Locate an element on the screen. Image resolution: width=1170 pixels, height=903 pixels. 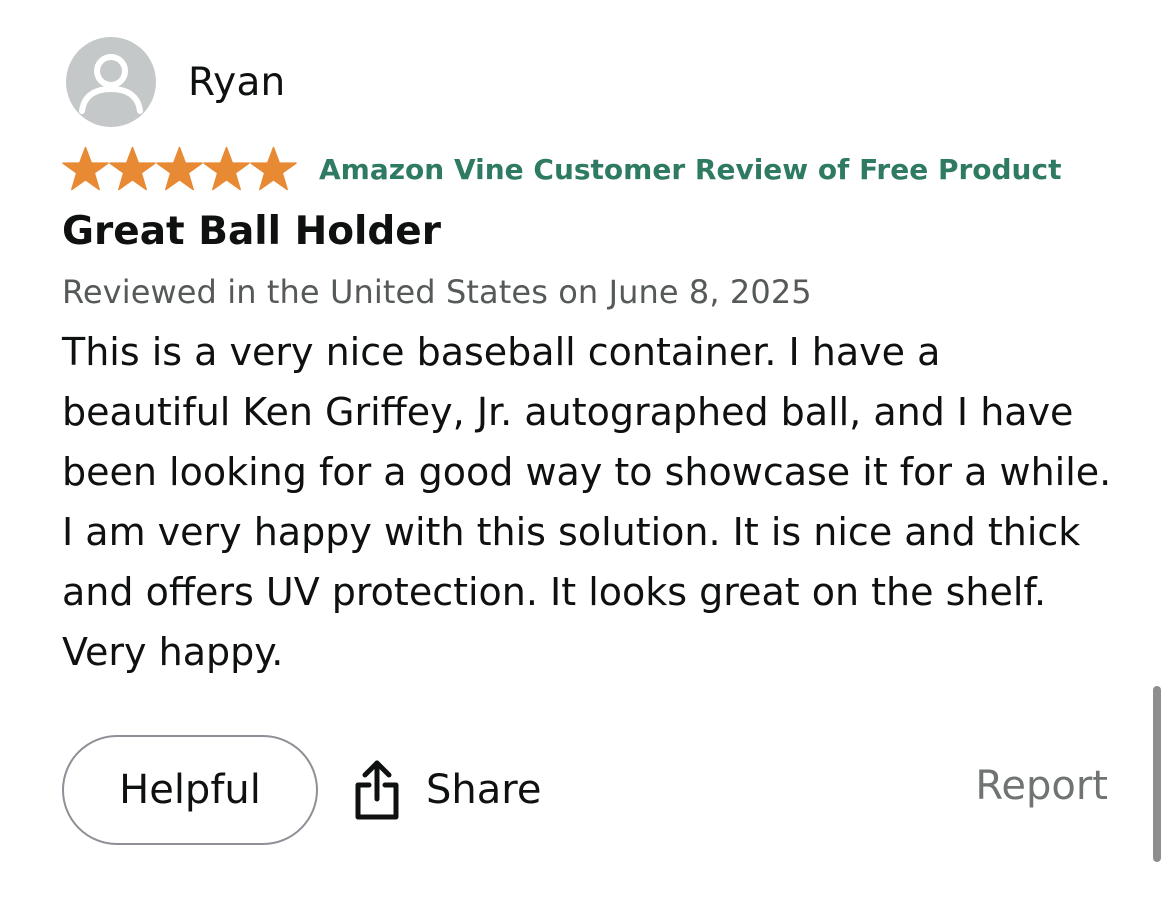
user-silhouette-icon is located at coordinates (111, 84).